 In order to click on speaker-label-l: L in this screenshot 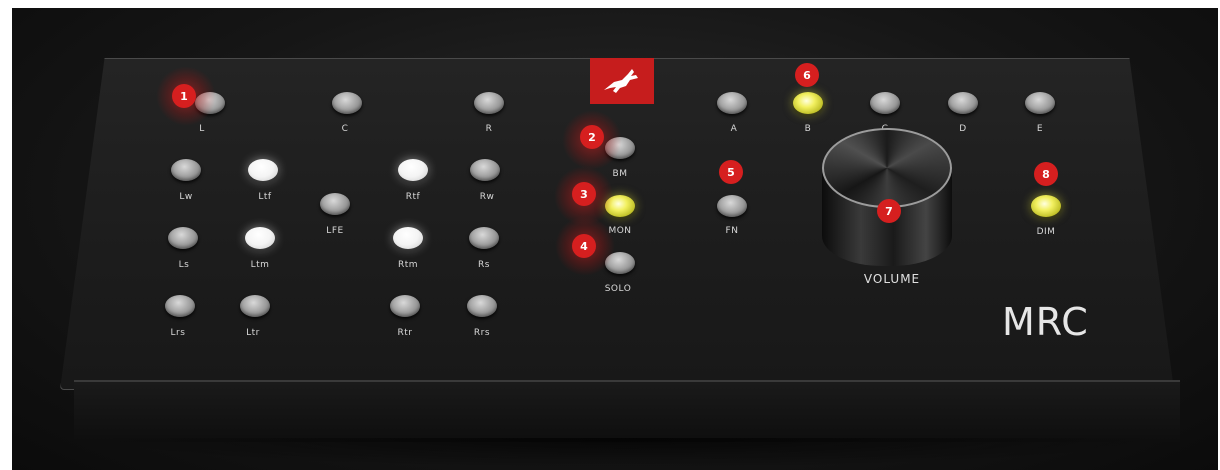, I will do `click(202, 129)`.